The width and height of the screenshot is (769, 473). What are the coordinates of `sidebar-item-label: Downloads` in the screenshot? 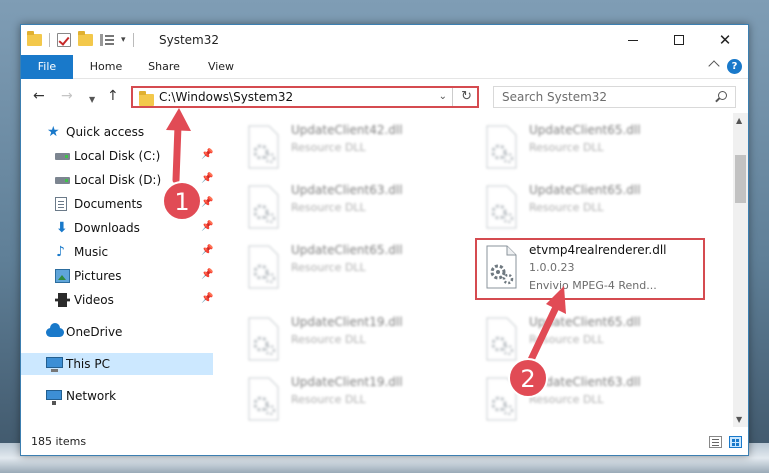 It's located at (107, 228).